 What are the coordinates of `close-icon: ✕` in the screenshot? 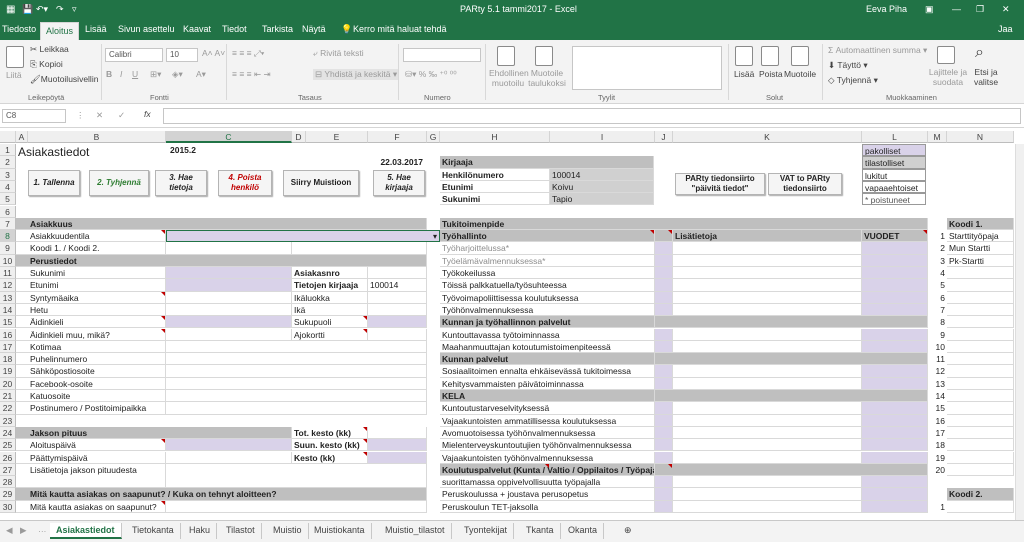 It's located at (1006, 9).